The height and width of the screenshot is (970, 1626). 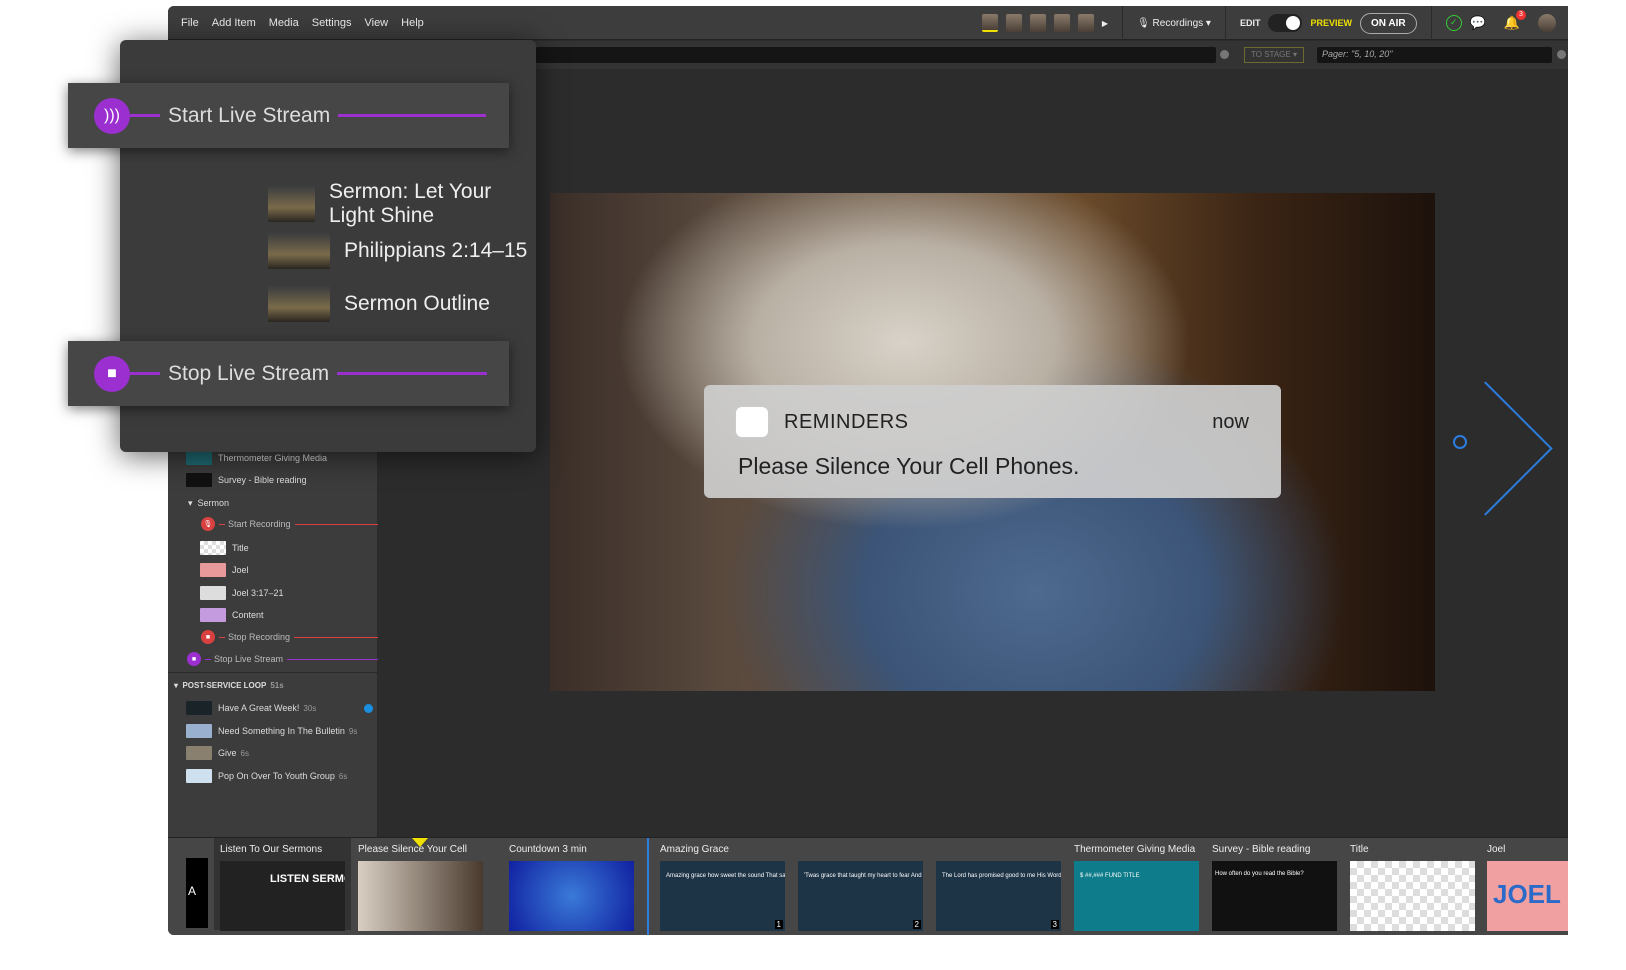 What do you see at coordinates (332, 23) in the screenshot?
I see `menu-settings: Settings` at bounding box center [332, 23].